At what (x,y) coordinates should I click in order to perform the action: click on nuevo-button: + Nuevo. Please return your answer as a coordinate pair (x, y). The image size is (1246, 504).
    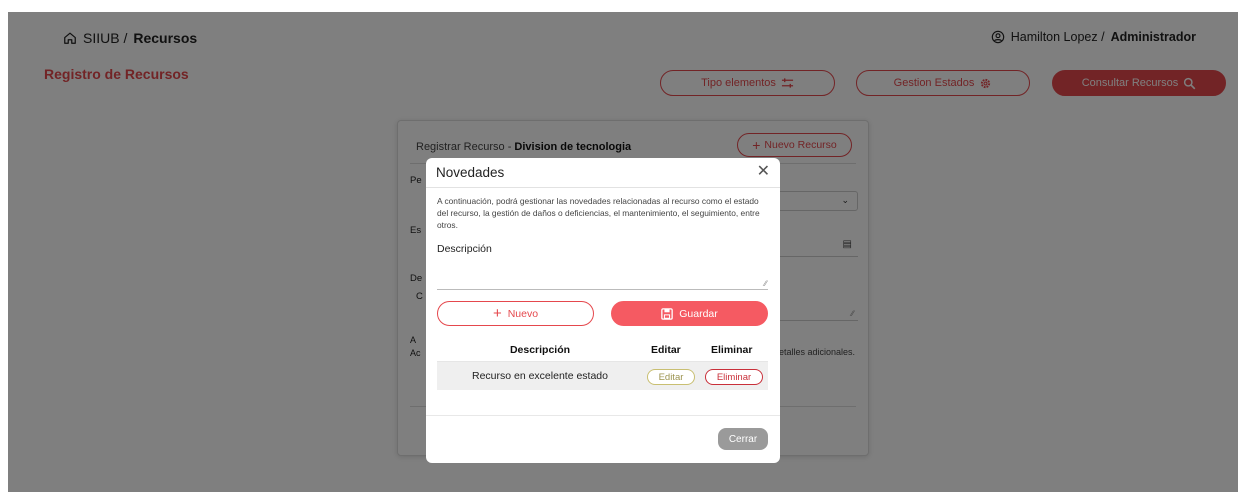
    Looking at the image, I should click on (515, 313).